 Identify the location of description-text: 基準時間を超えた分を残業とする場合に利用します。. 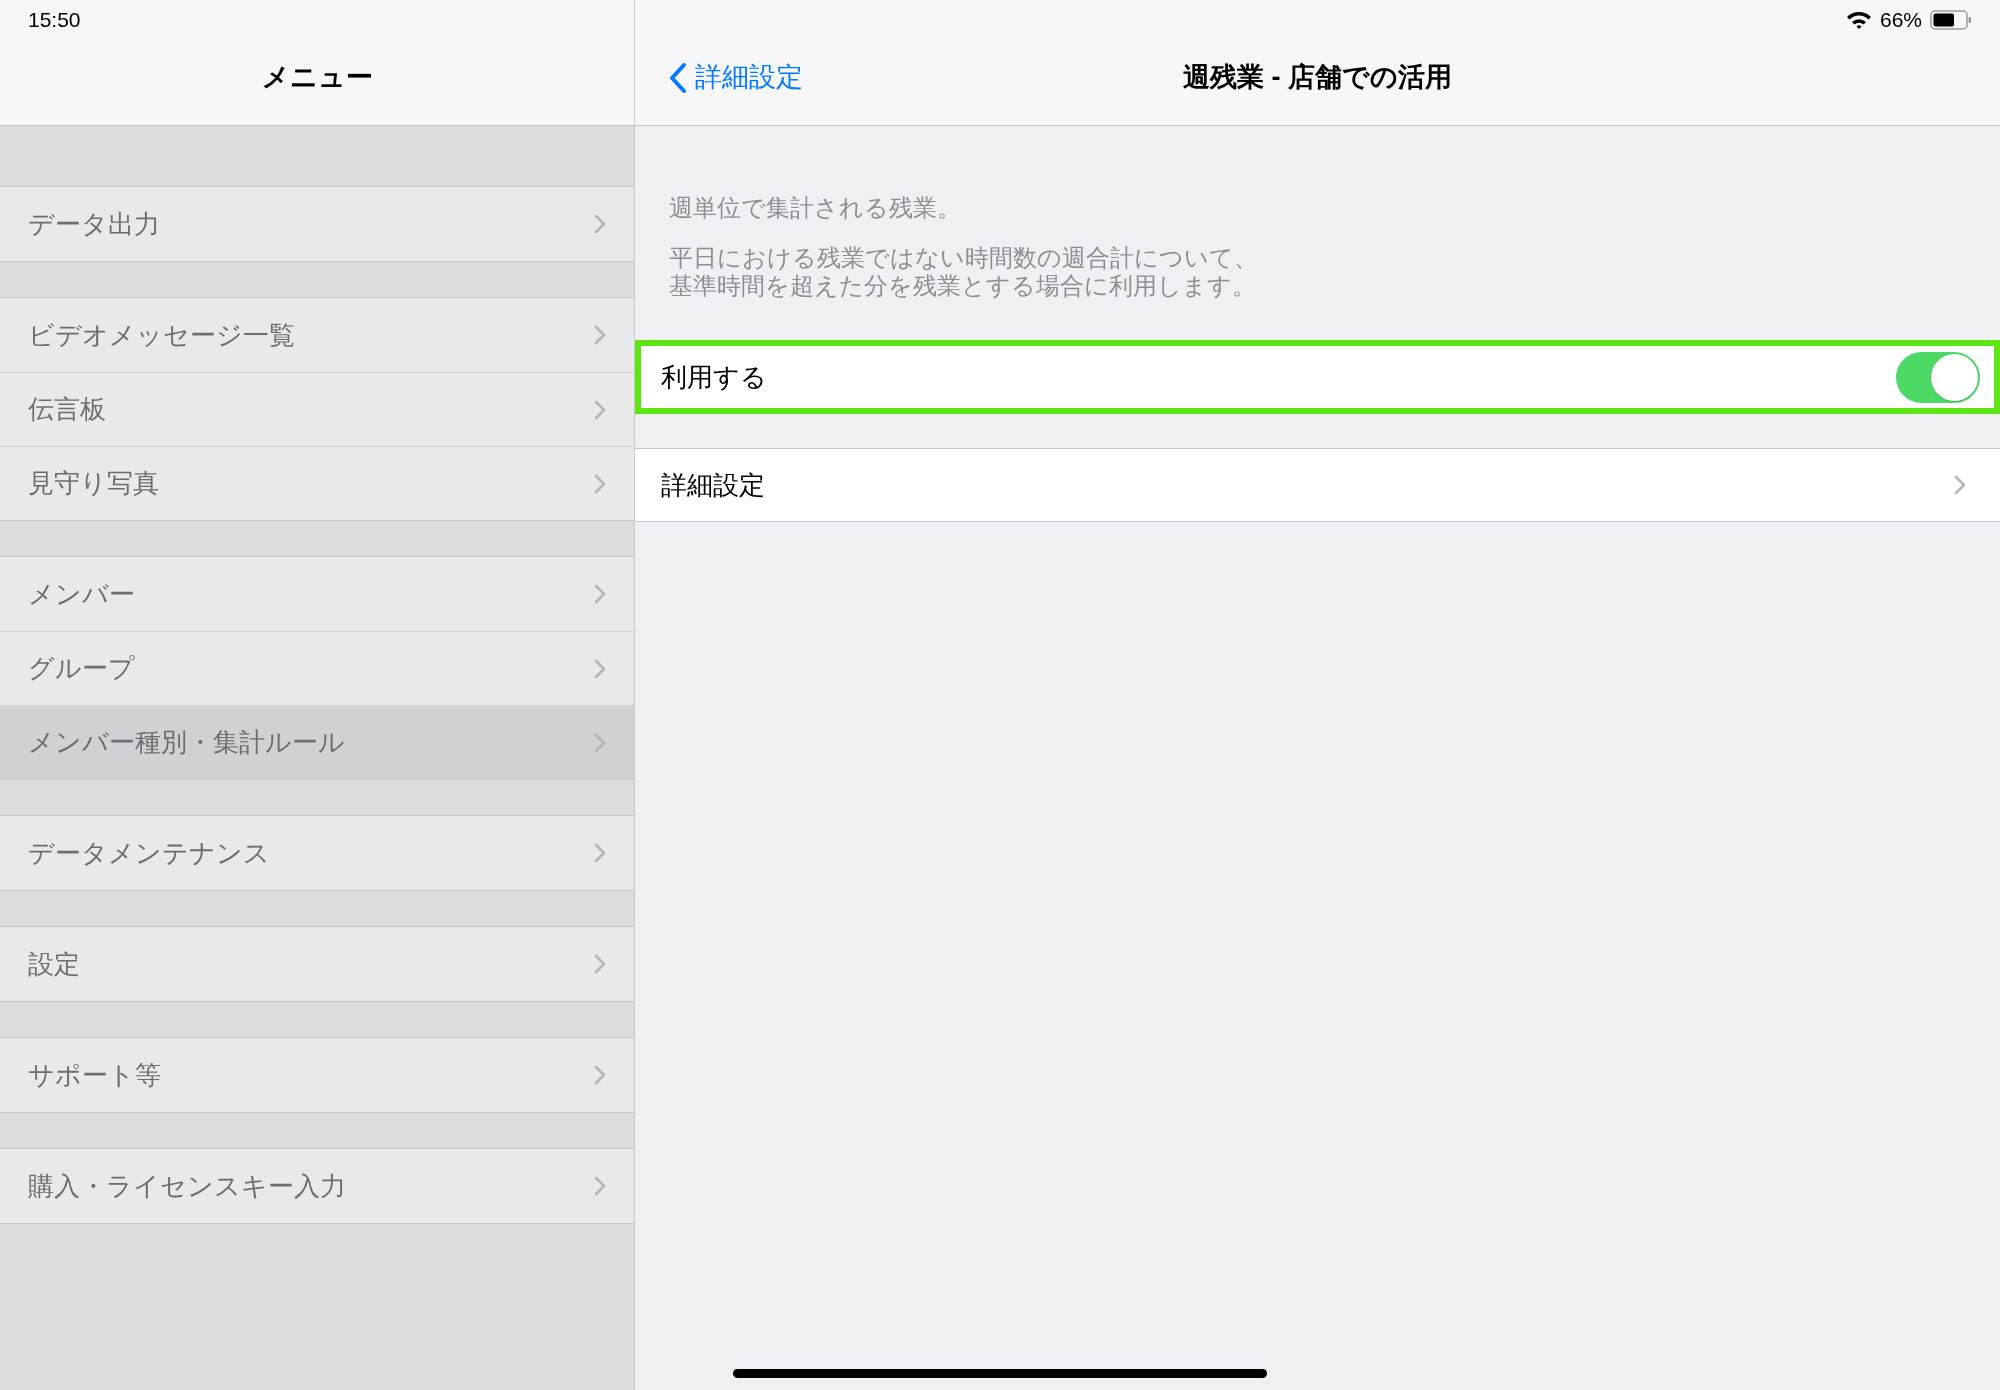
(962, 286).